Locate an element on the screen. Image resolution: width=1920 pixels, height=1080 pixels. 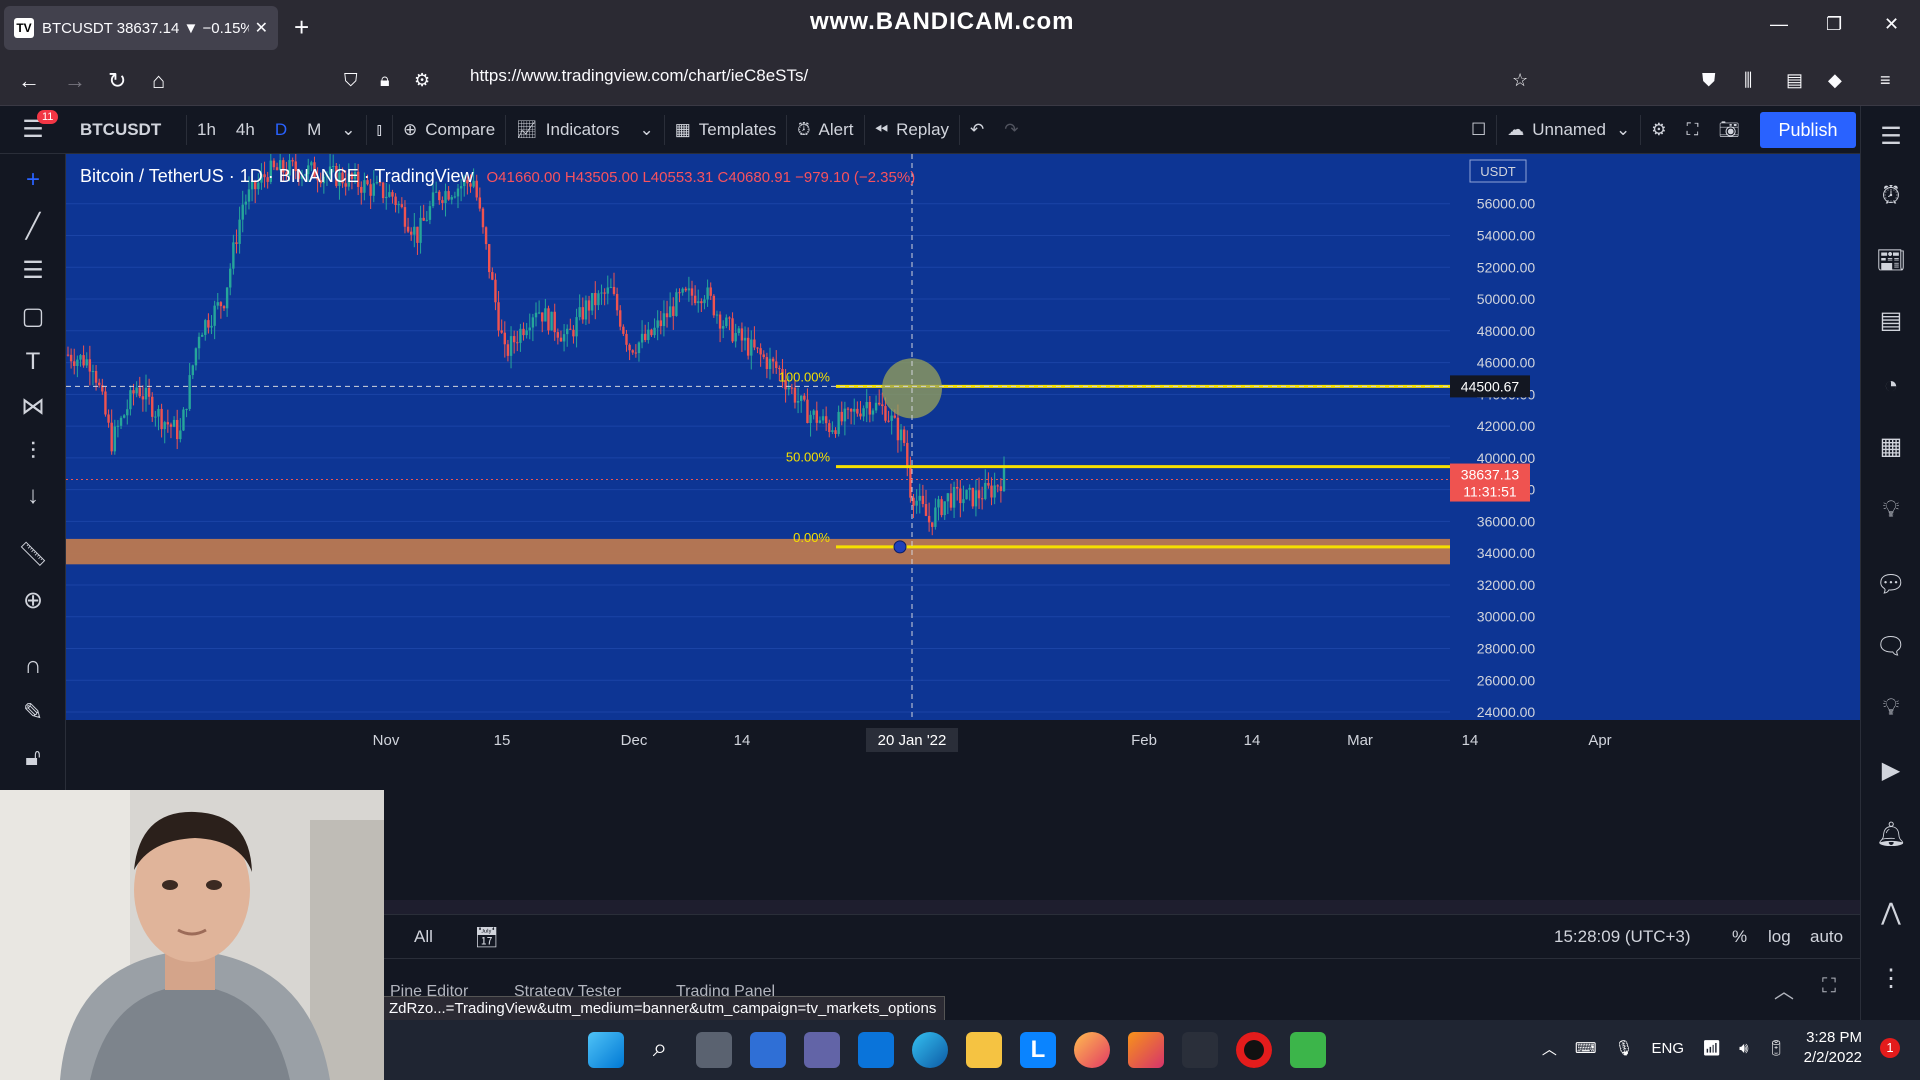
sidebar-icon: ▤ is located at coordinates (1794, 80).